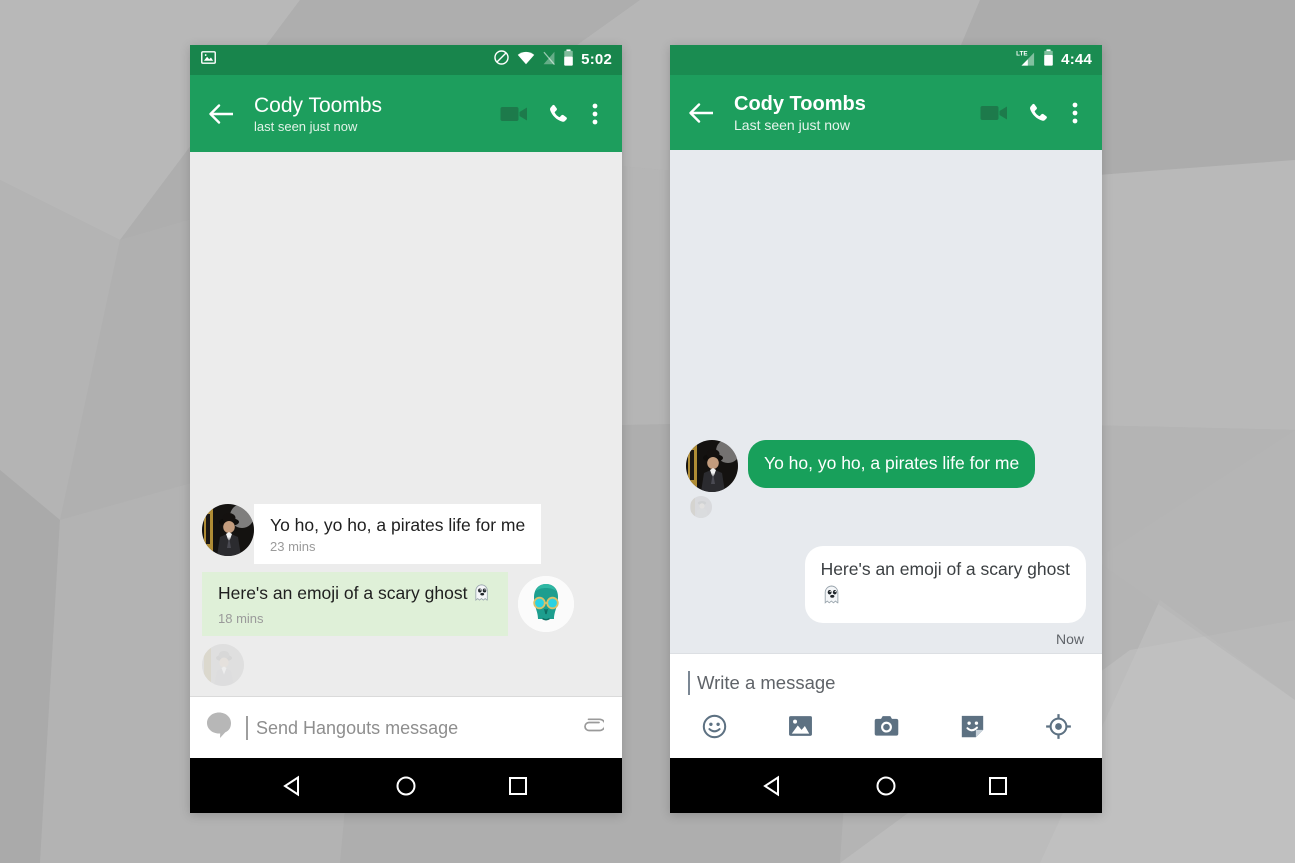 The width and height of the screenshot is (1295, 863). Describe the element at coordinates (1076, 59) in the screenshot. I see `status-bar-clock: 4:44` at that location.